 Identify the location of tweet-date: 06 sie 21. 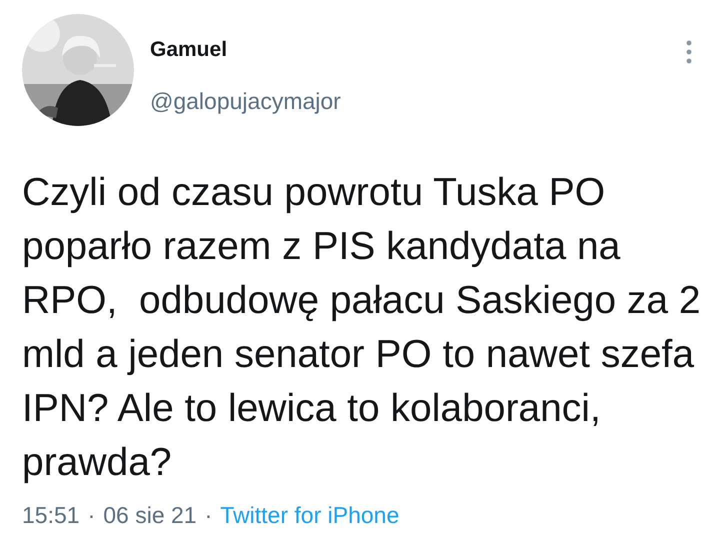
(150, 515).